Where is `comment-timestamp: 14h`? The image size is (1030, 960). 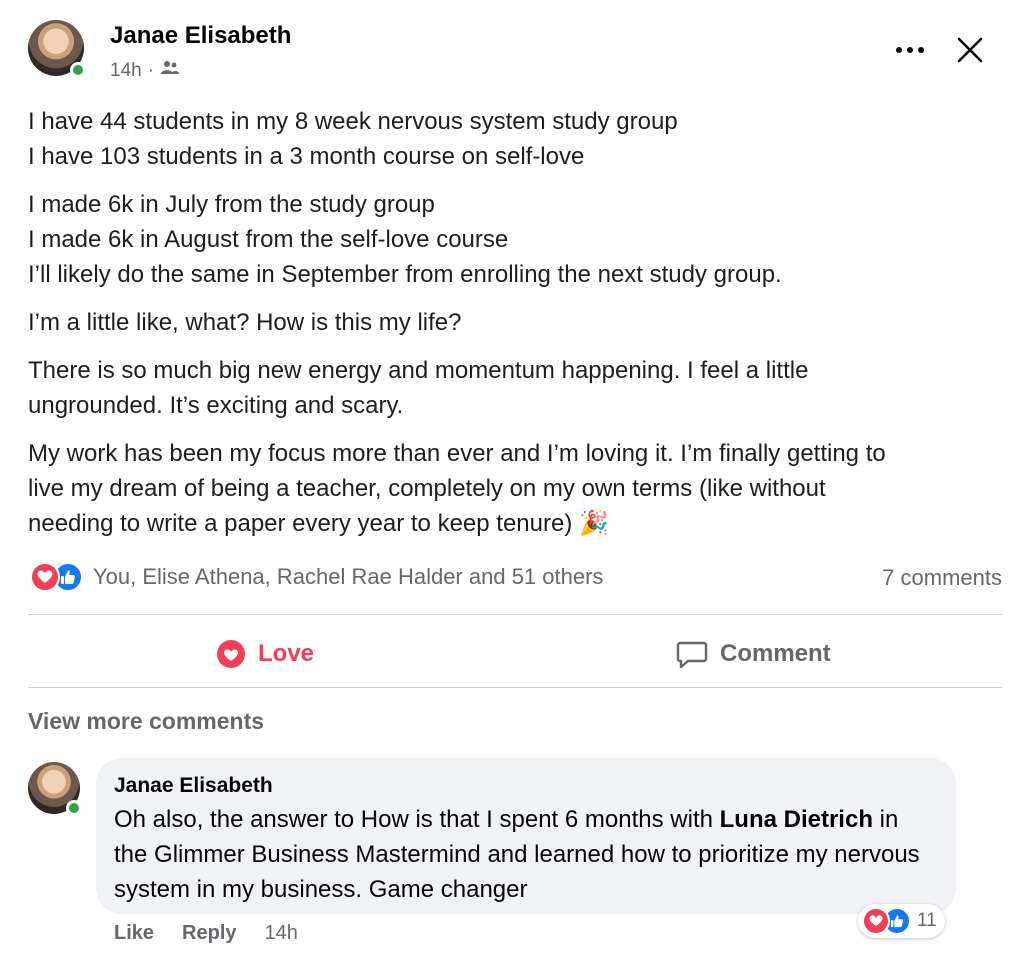 comment-timestamp: 14h is located at coordinates (281, 933).